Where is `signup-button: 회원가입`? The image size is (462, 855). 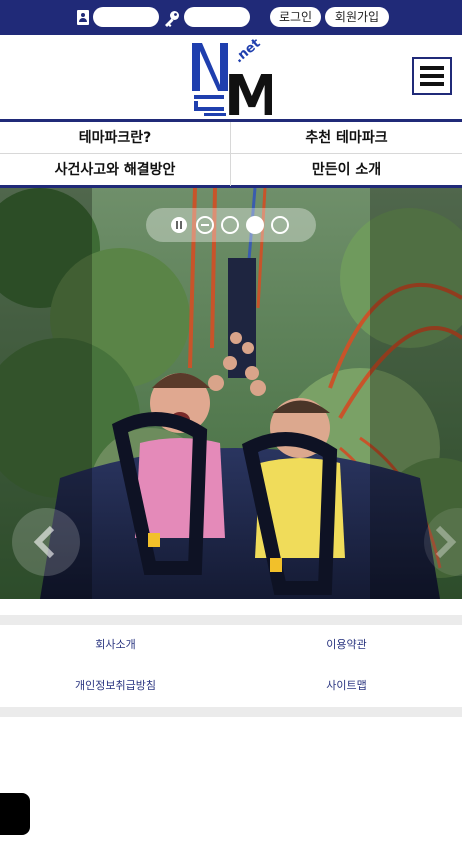 signup-button: 회원가입 is located at coordinates (357, 17).